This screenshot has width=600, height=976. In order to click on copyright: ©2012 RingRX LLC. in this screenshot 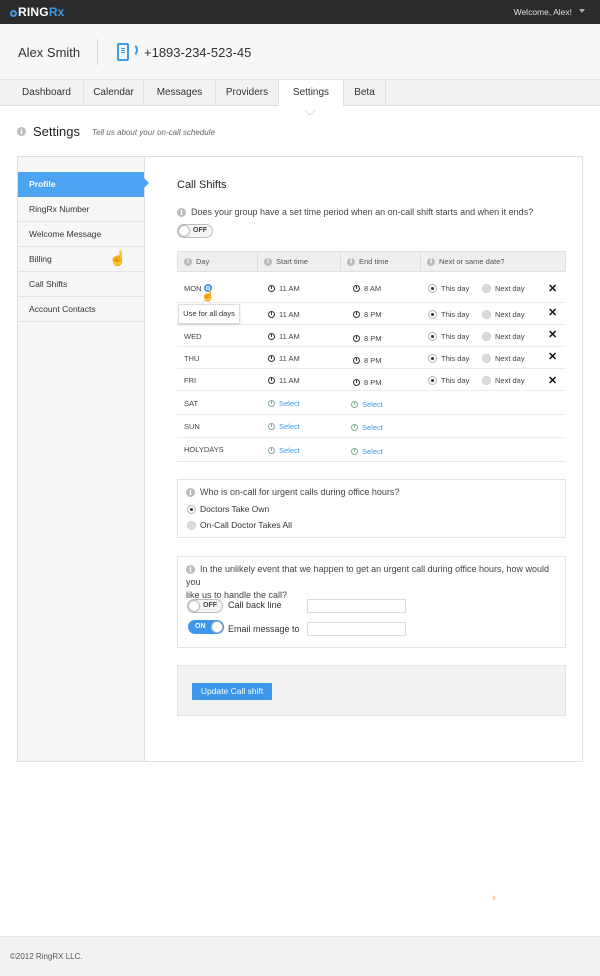, I will do `click(46, 956)`.